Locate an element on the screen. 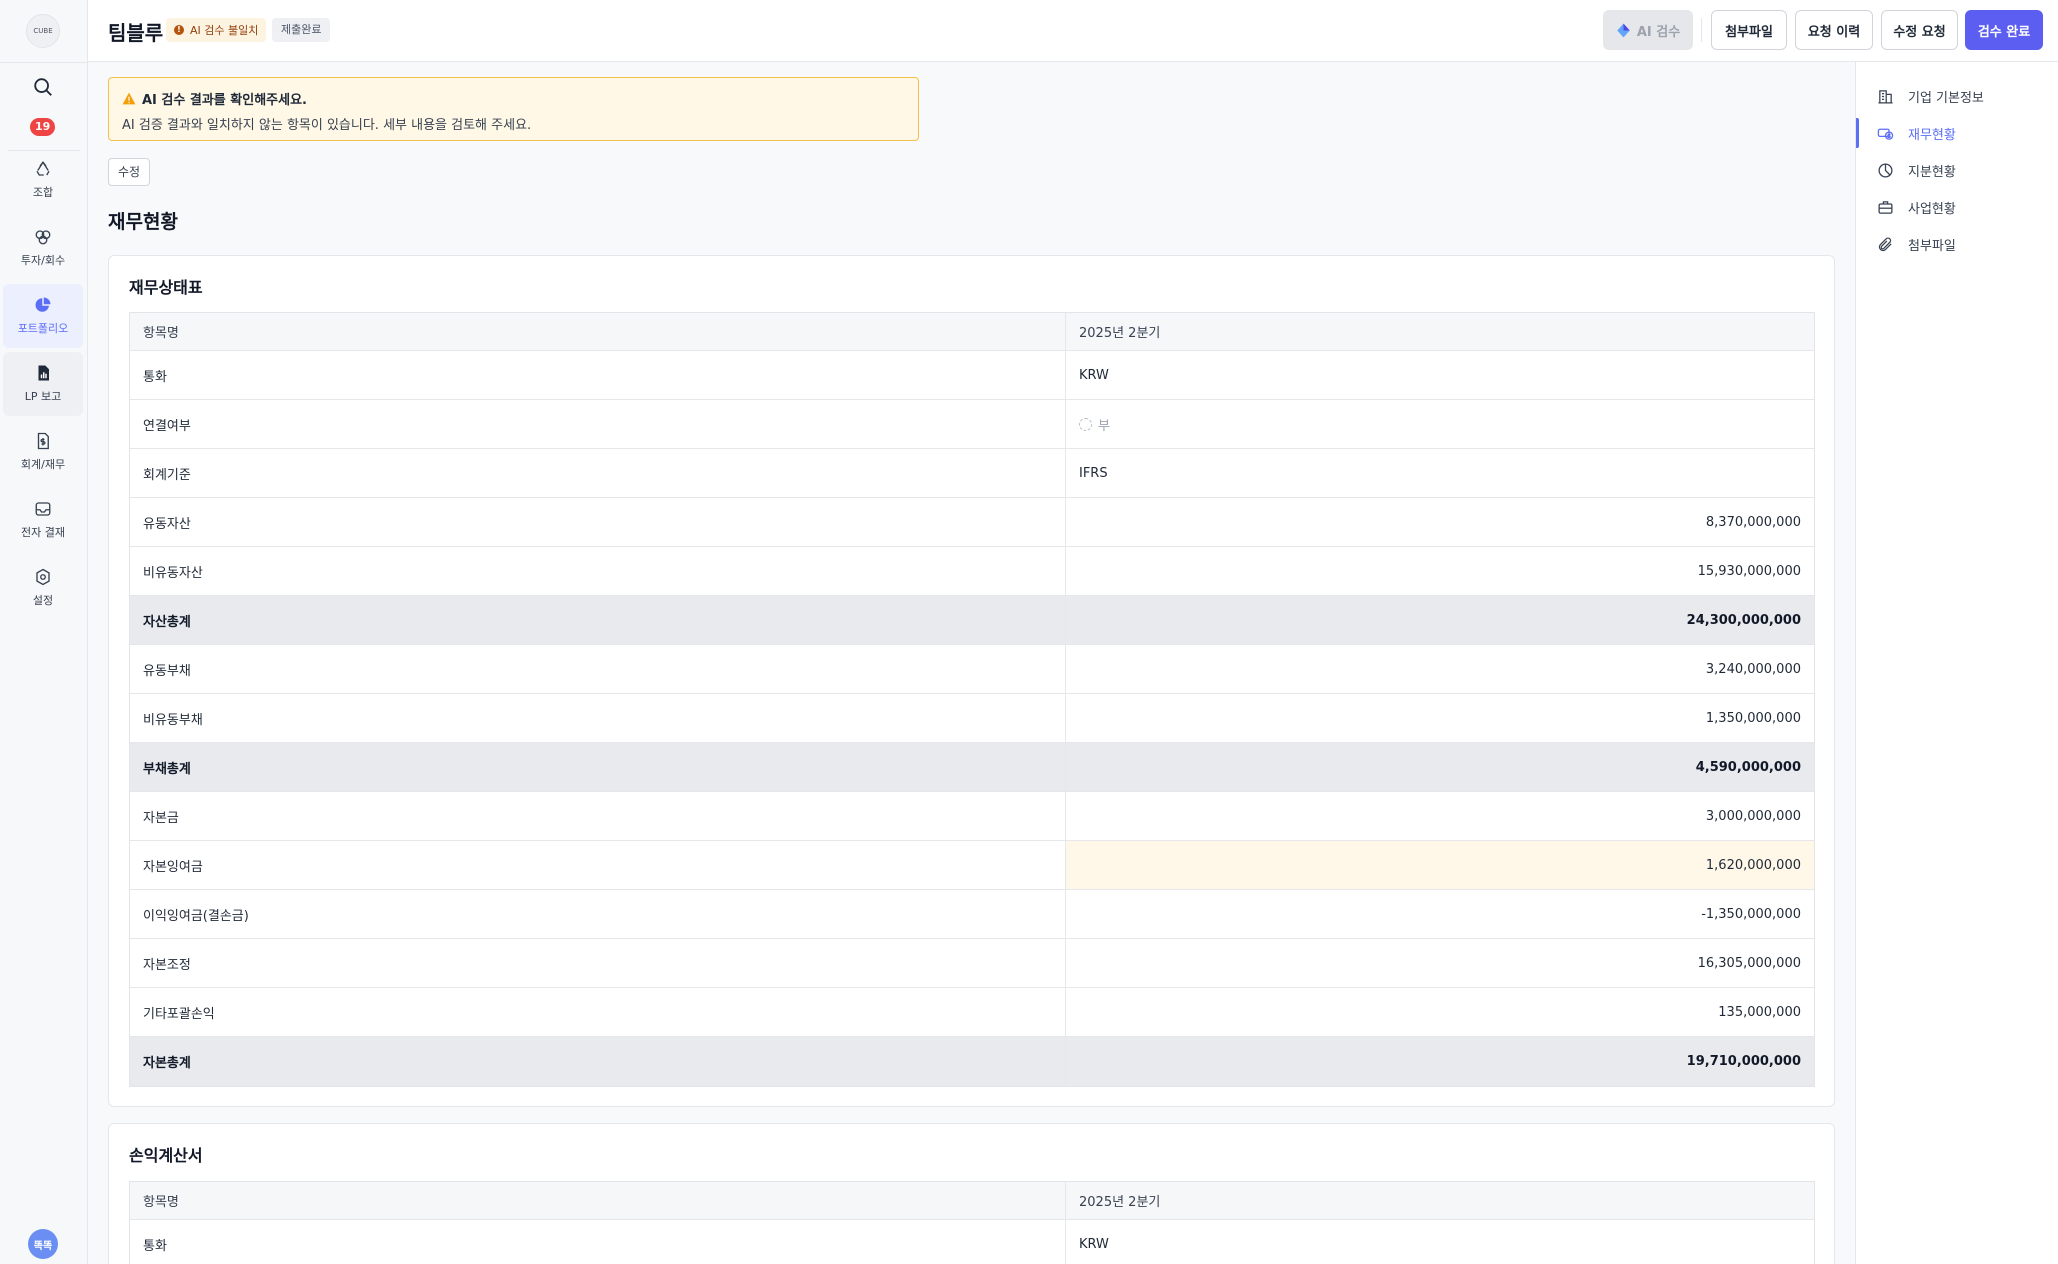 The height and width of the screenshot is (1264, 2058). button-label: AI 검수 is located at coordinates (1658, 32).